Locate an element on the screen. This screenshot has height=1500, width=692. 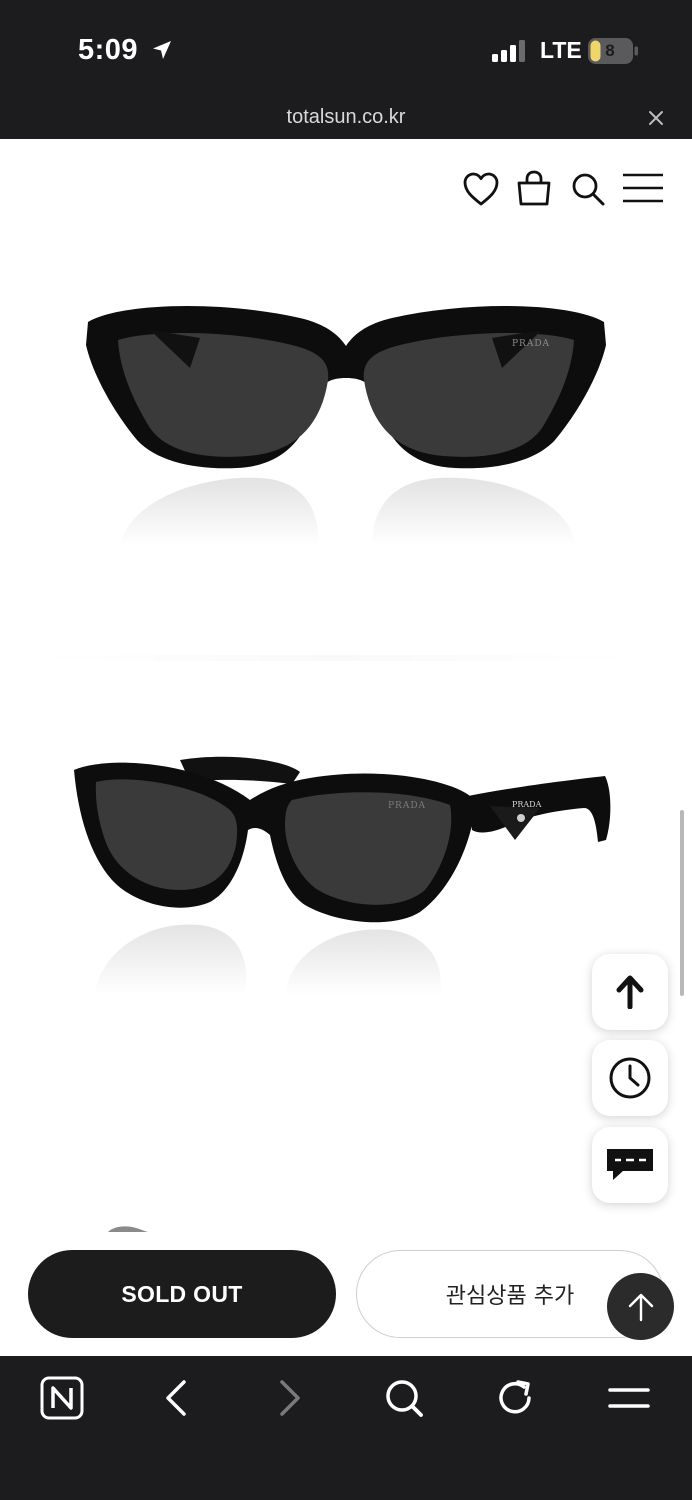
chat-icon is located at coordinates (630, 1164).